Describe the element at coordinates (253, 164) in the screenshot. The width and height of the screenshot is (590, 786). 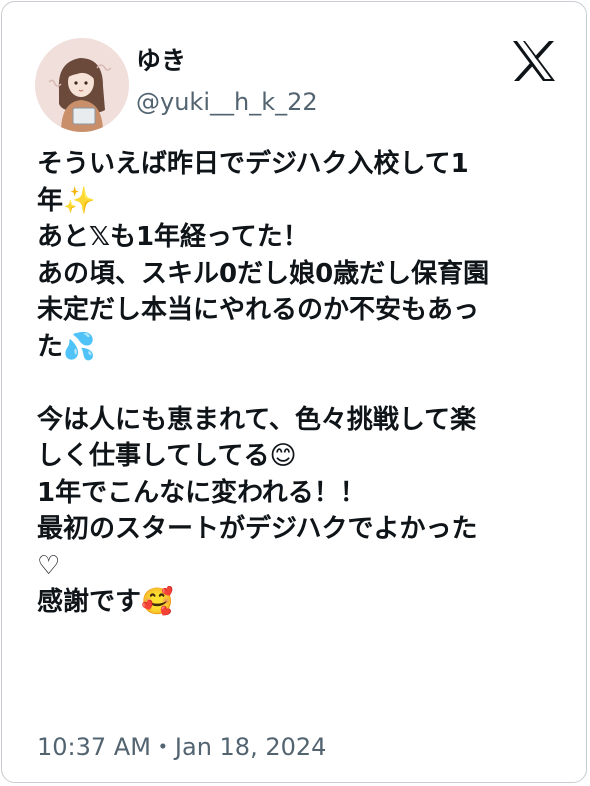
I see `tweet-line: そういえば昨日でデジハク入校して1` at that location.